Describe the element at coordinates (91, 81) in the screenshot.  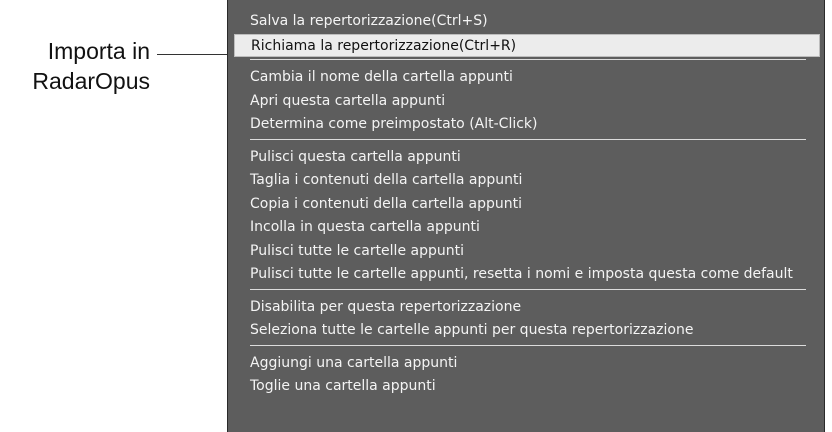
I see `callout-line-2: RadarOpus` at that location.